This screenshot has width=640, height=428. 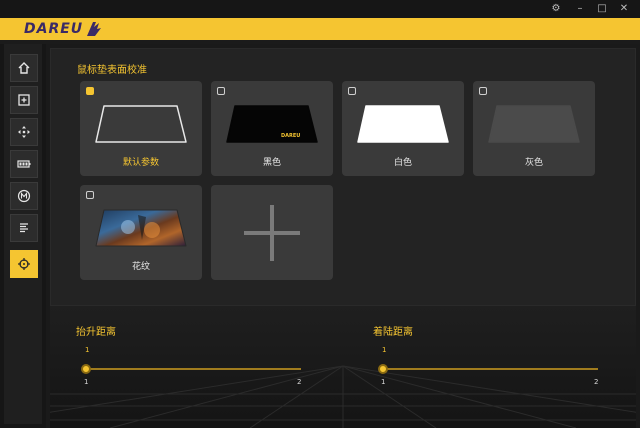 I want to click on lift-distance-max: 2, so click(x=299, y=382).